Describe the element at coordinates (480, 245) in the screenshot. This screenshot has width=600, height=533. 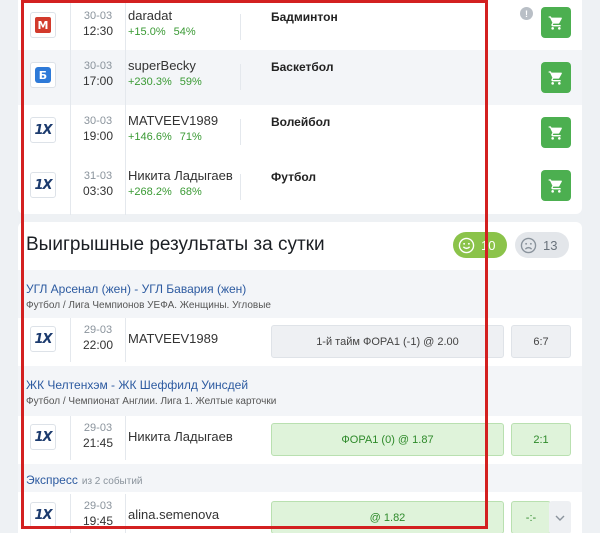
I see `good-results-filter: 10` at that location.